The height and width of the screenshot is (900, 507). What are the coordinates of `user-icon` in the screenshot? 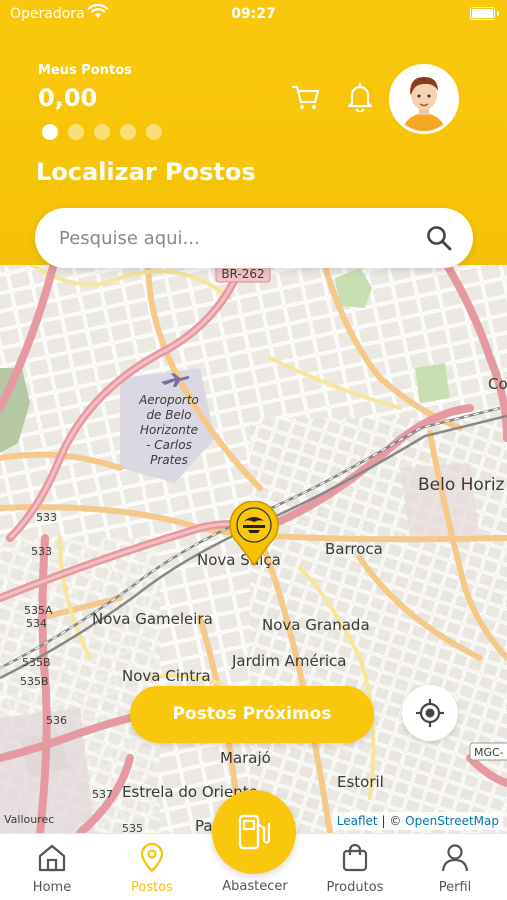 It's located at (455, 858).